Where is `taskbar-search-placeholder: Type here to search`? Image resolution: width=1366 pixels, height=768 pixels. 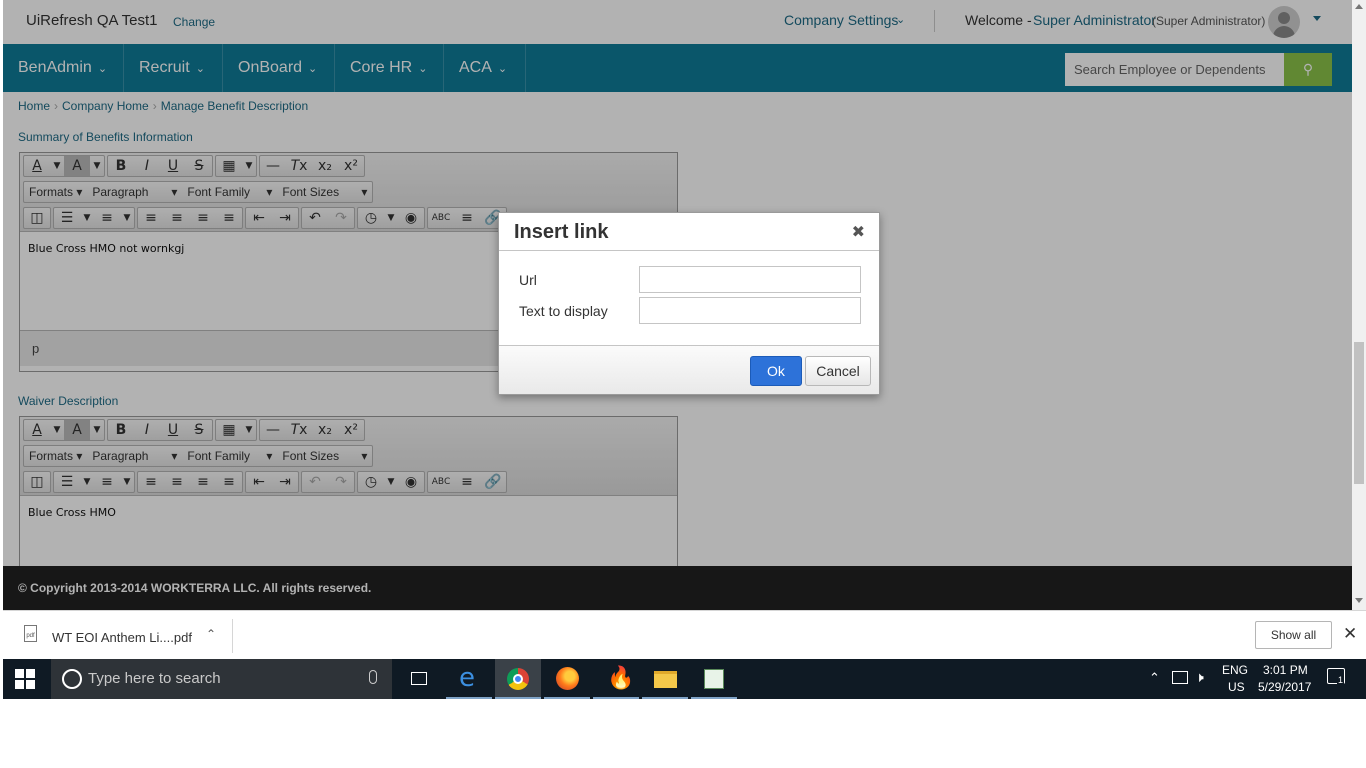
taskbar-search-placeholder: Type here to search is located at coordinates (154, 678).